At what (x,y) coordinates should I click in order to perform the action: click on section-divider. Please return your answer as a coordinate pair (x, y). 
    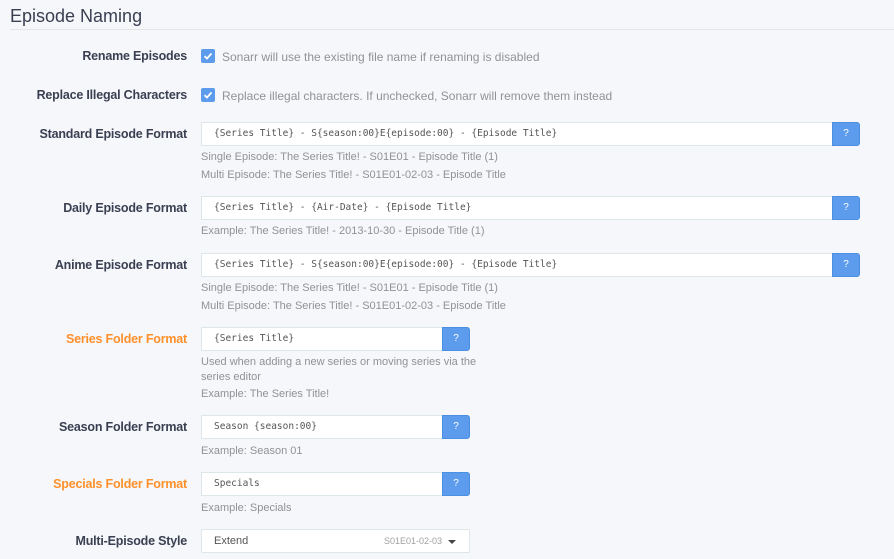
    Looking at the image, I should click on (452, 29).